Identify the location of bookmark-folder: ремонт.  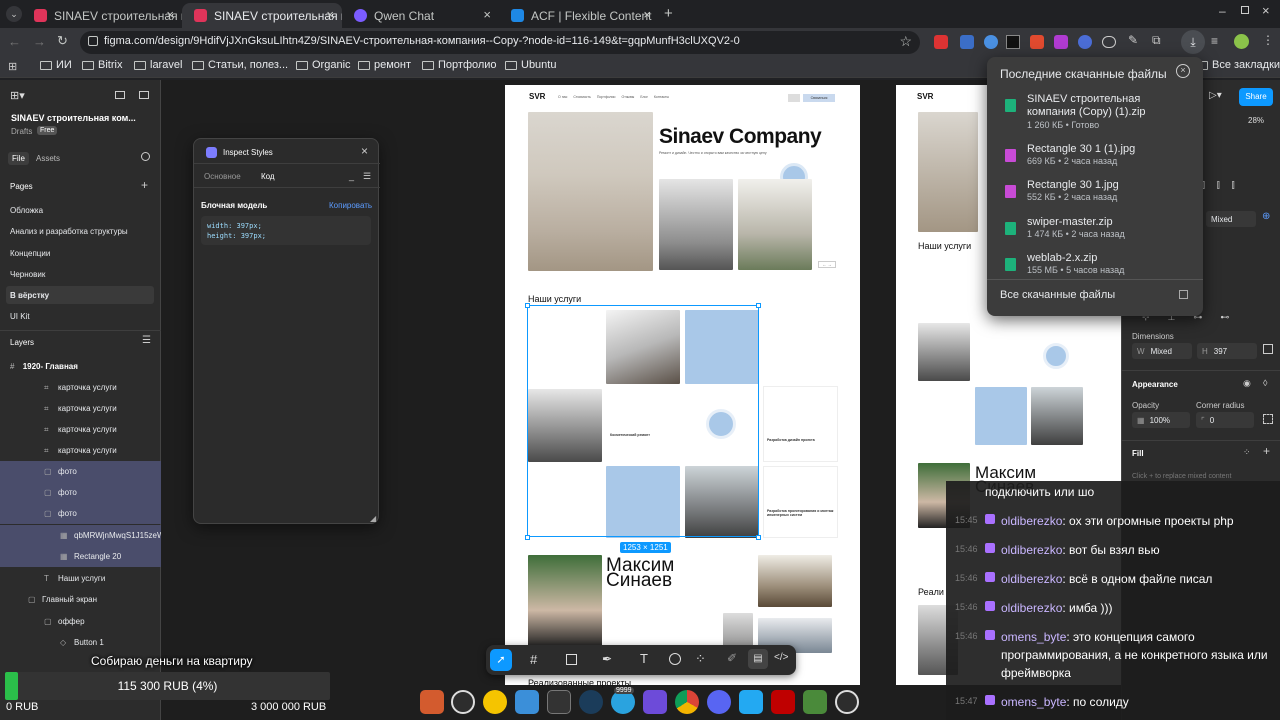
(384, 65).